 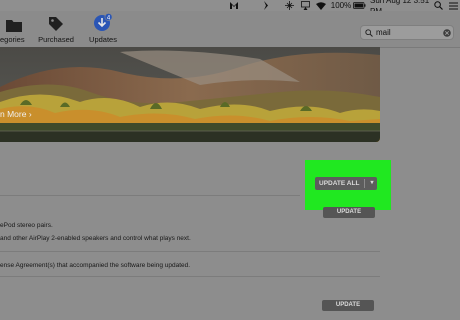 What do you see at coordinates (438, 5) in the screenshot?
I see `spotlight-search-icon` at bounding box center [438, 5].